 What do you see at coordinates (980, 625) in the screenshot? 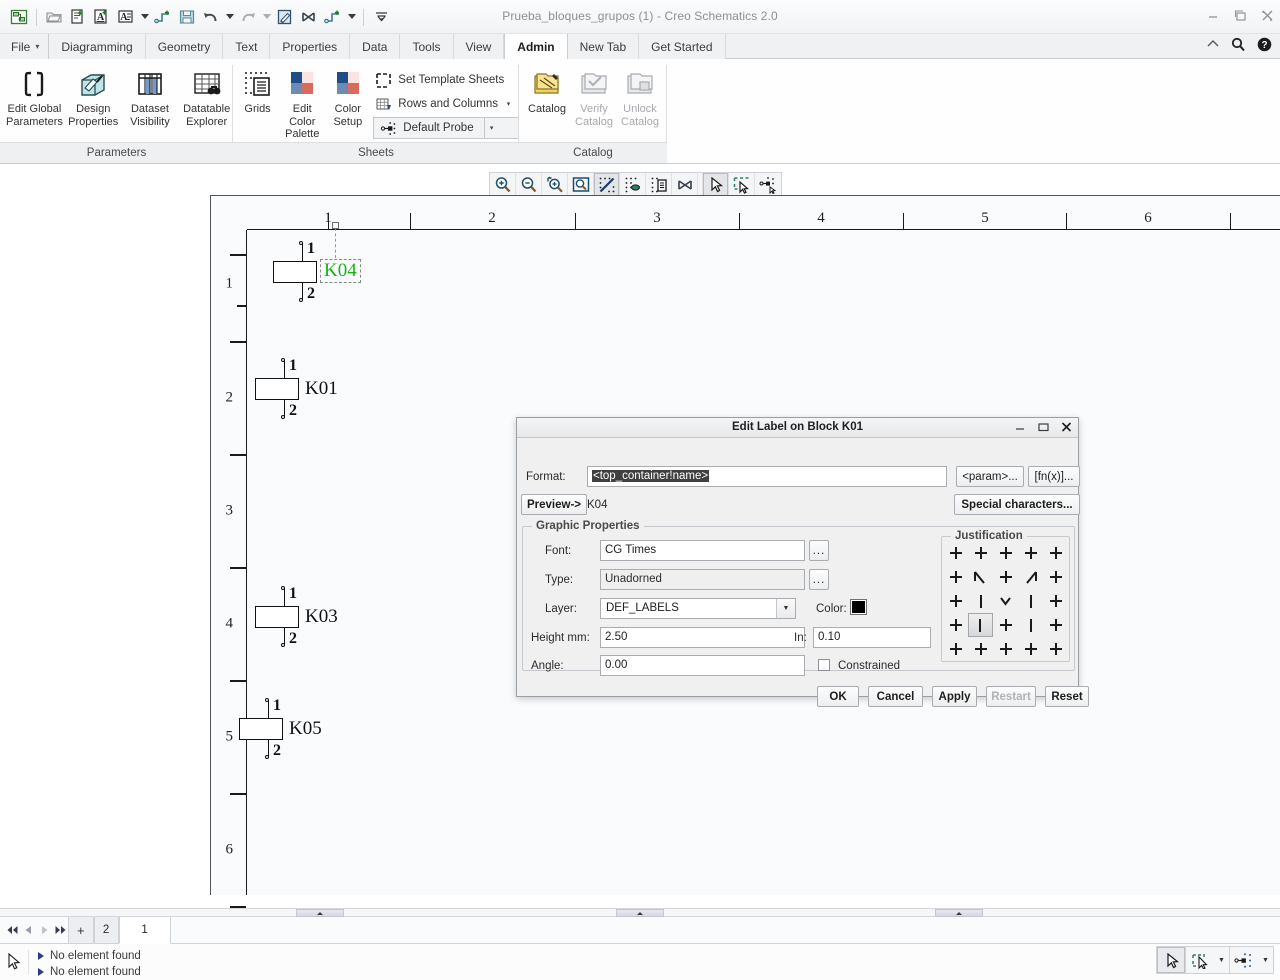
I see `justification-cell-selected` at bounding box center [980, 625].